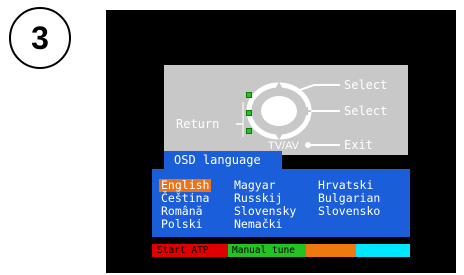 Image resolution: width=464 pixels, height=275 pixels. Describe the element at coordinates (182, 224) in the screenshot. I see `language-option: Polski` at that location.